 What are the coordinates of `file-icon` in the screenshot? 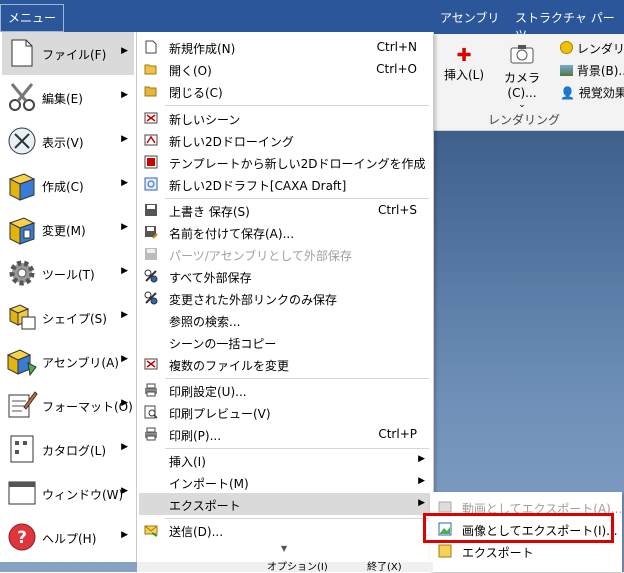 It's located at (22, 53).